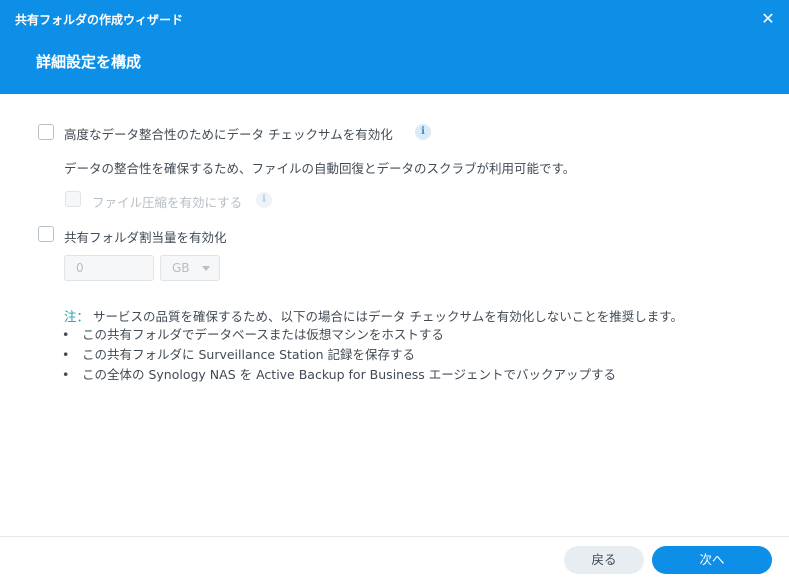 This screenshot has height=579, width=789. Describe the element at coordinates (73, 199) in the screenshot. I see `compression-checkbox` at that location.